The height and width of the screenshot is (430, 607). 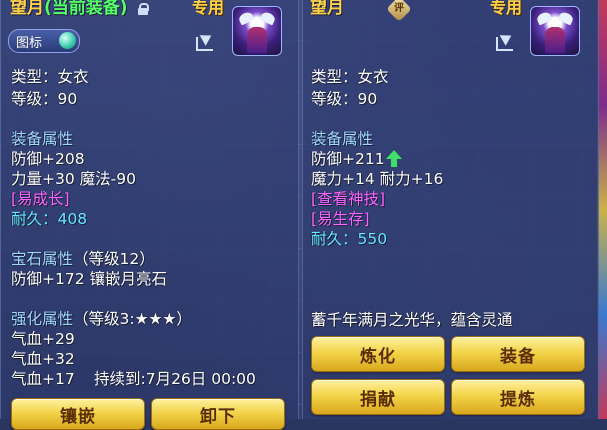 I want to click on icon-toggle: 图标, so click(x=44, y=41).